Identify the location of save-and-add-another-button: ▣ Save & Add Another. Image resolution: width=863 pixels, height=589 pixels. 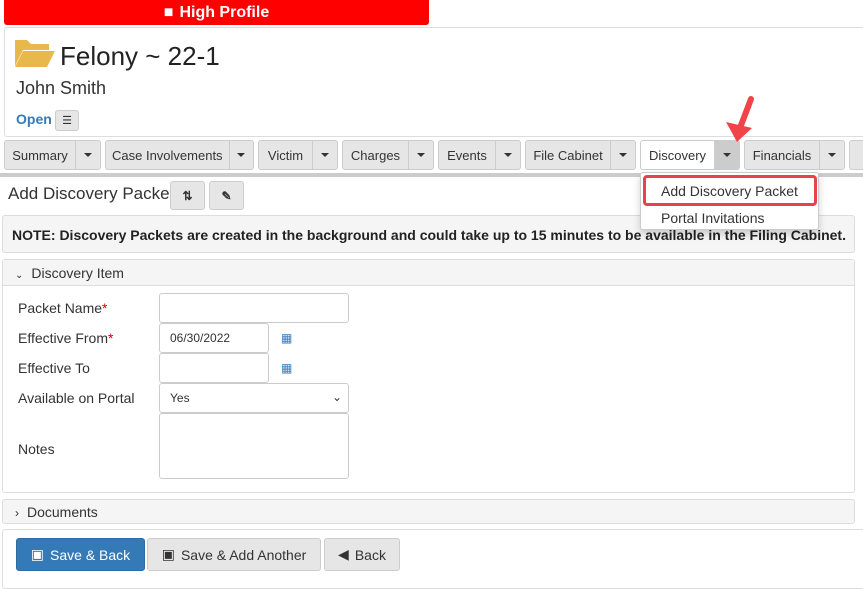
(234, 554).